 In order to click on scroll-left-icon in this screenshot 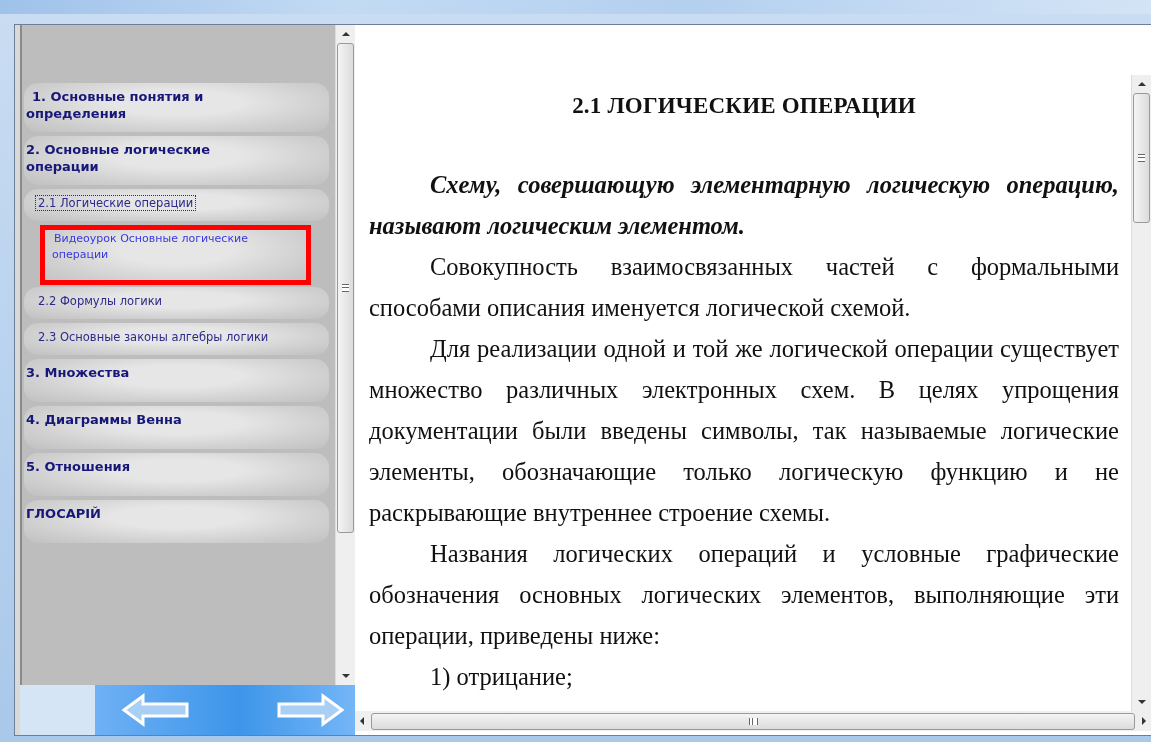, I will do `click(362, 721)`.